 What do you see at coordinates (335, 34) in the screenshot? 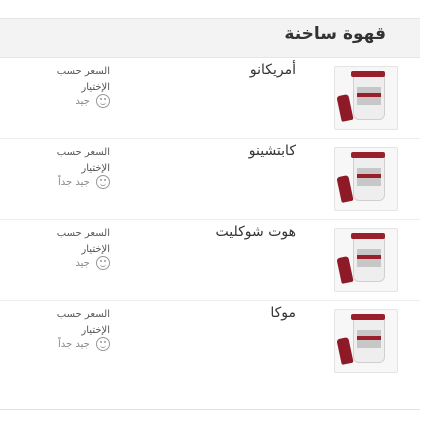
I see `section-title: قهوة ساخنة` at bounding box center [335, 34].